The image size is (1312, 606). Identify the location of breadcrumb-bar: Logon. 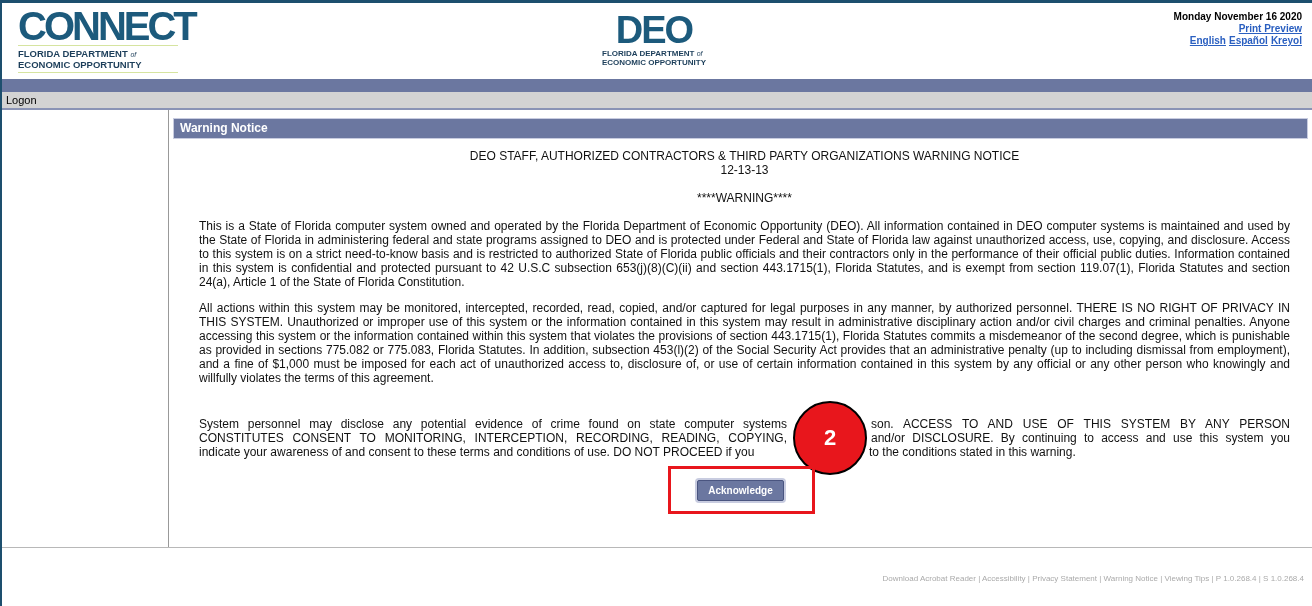
(657, 101).